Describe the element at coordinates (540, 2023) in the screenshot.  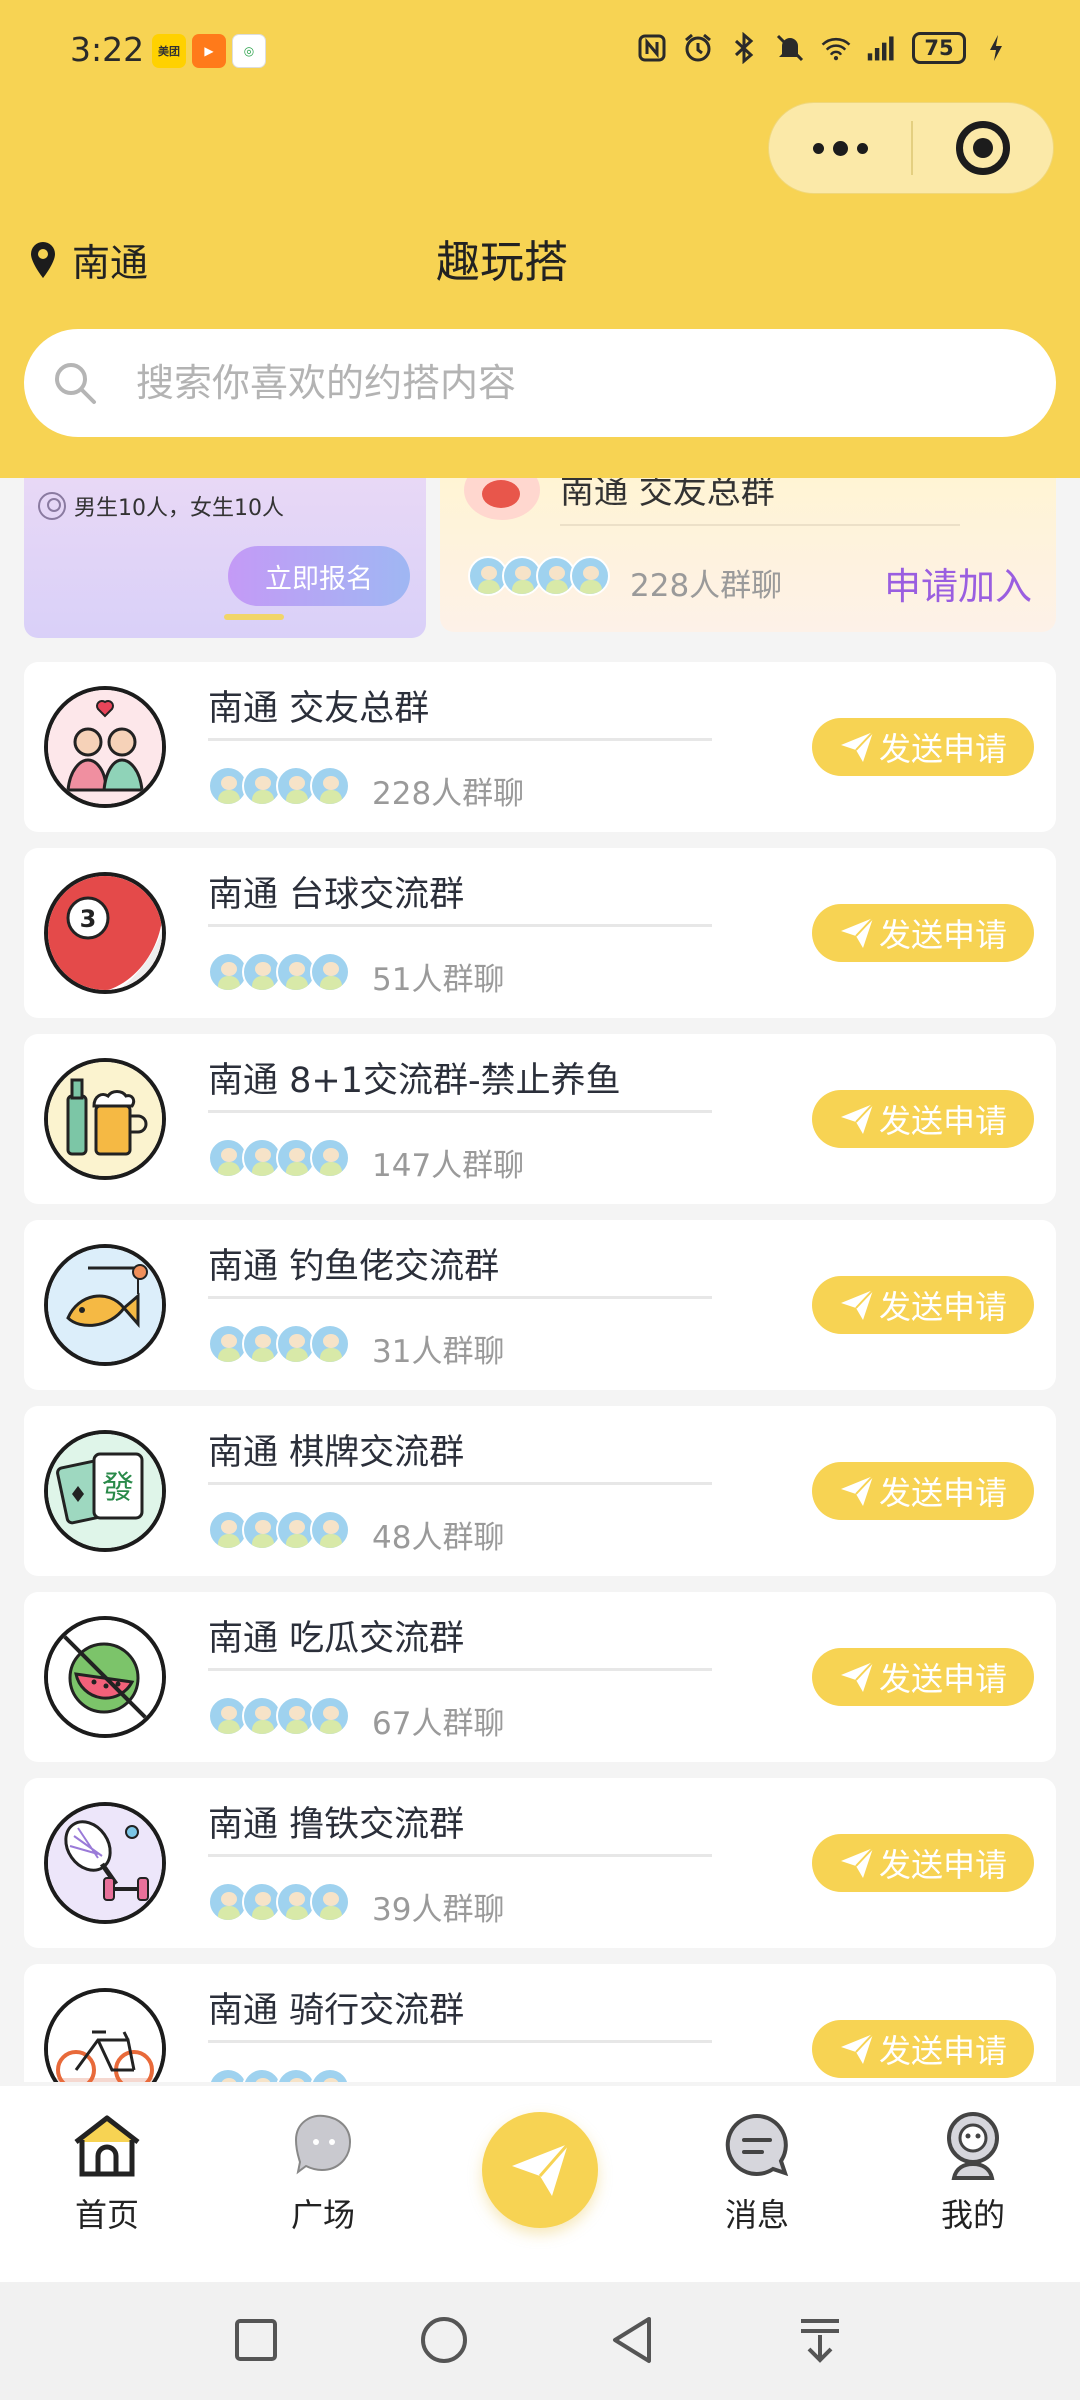
I see `list-item: 南通 骑行交流群 发送申请` at that location.